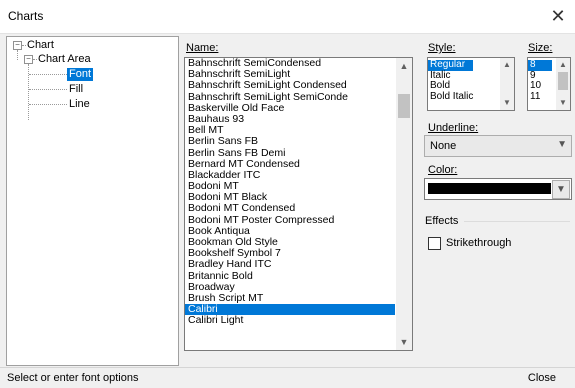 Image resolution: width=575 pixels, height=388 pixels. What do you see at coordinates (290, 153) in the screenshot?
I see `font-list-item: Berlin Sans FB Demi` at bounding box center [290, 153].